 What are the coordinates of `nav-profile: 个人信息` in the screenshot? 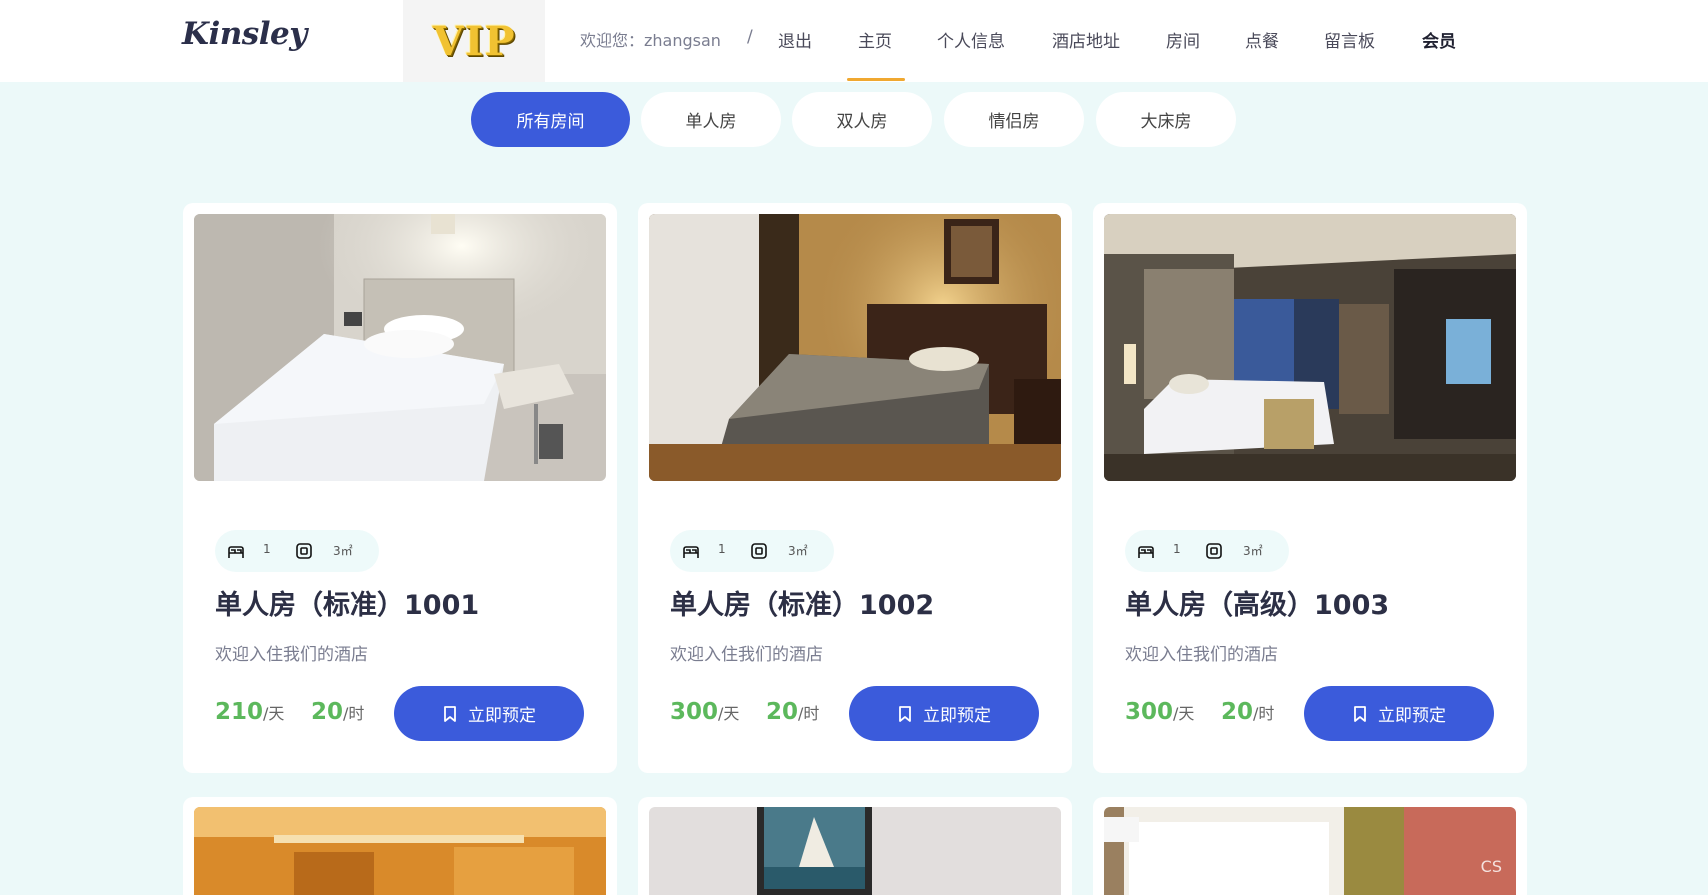 It's located at (971, 39).